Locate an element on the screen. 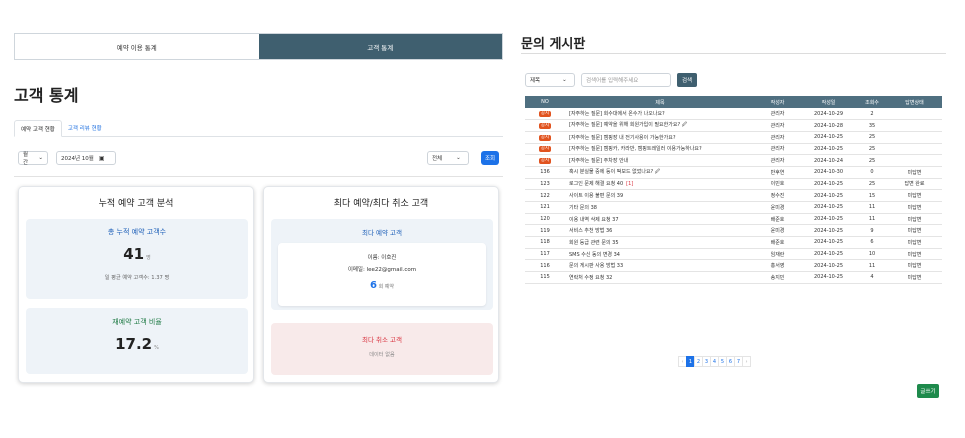 This screenshot has width=965, height=438. row-title: [자주하는 질문] 캠핑카, 카라반, 캠핑트레일러 이용가능하나요? is located at coordinates (660, 149).